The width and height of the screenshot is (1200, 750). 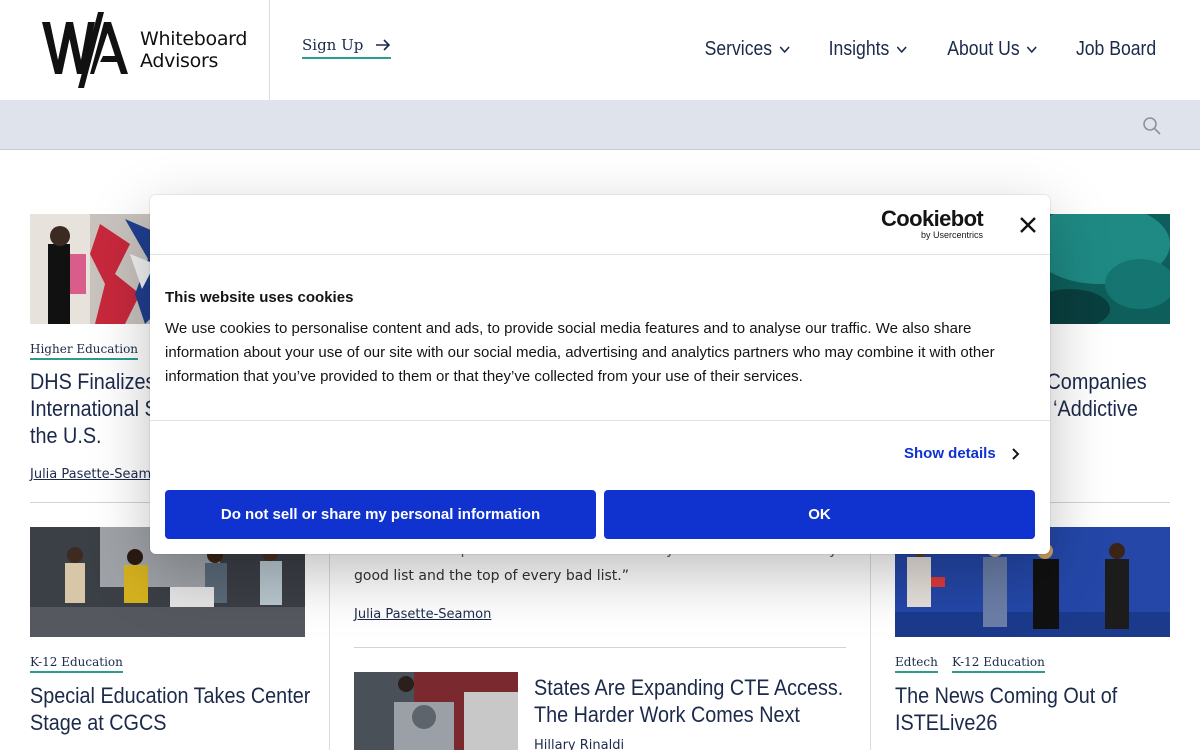 What do you see at coordinates (1006, 709) in the screenshot?
I see `article-headline: The News Coming Out of ISTELive26` at bounding box center [1006, 709].